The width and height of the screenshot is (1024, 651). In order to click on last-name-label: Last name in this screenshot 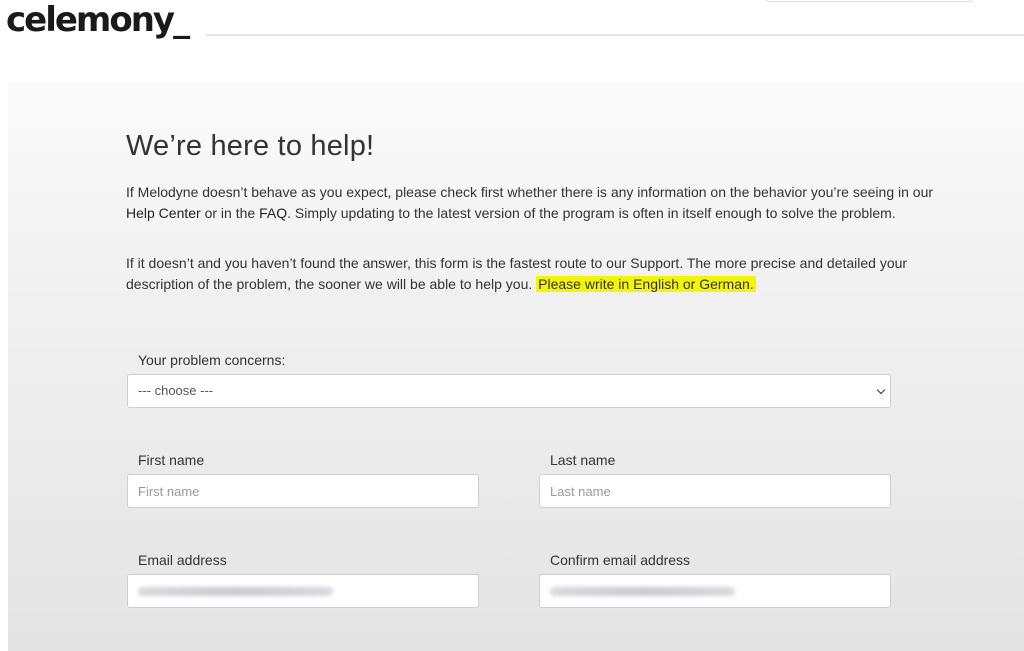, I will do `click(583, 460)`.